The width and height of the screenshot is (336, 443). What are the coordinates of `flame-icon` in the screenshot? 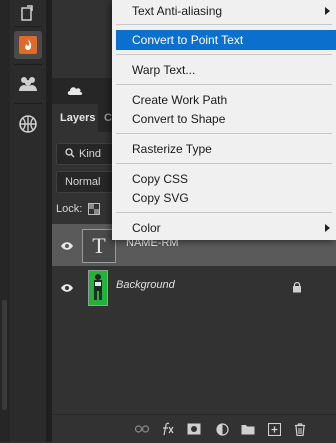 It's located at (28, 45).